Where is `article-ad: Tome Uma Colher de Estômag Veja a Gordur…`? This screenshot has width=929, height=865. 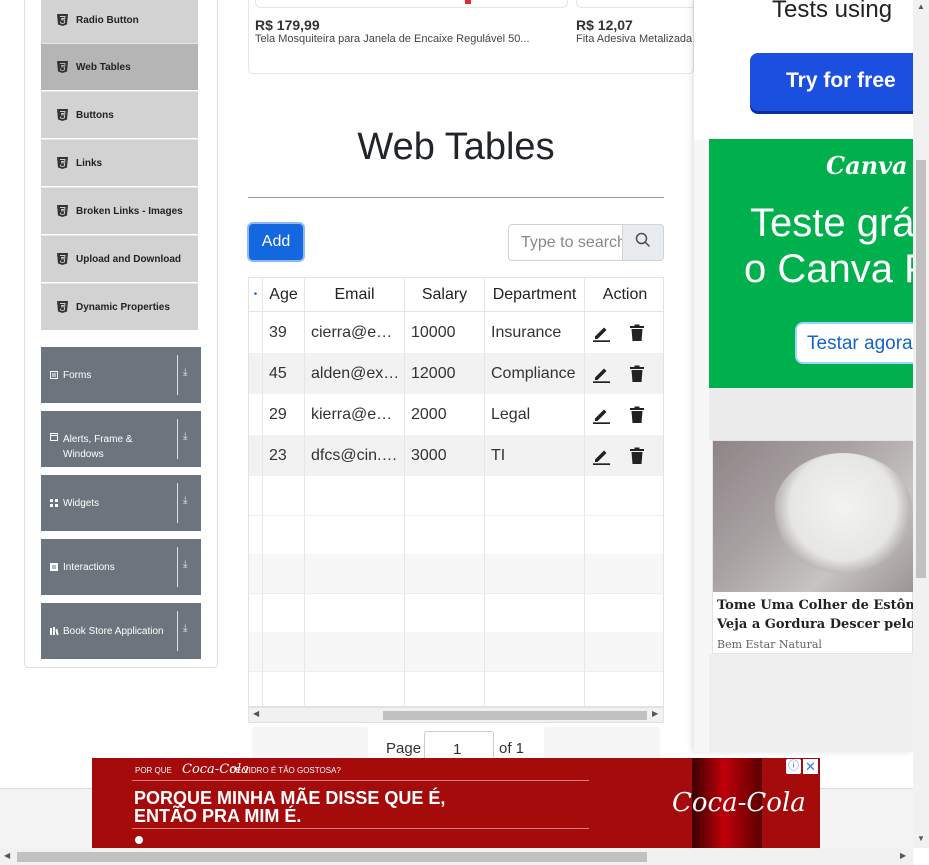
article-ad: Tome Uma Colher de Estômag Veja a Gordur… is located at coordinates (812, 547).